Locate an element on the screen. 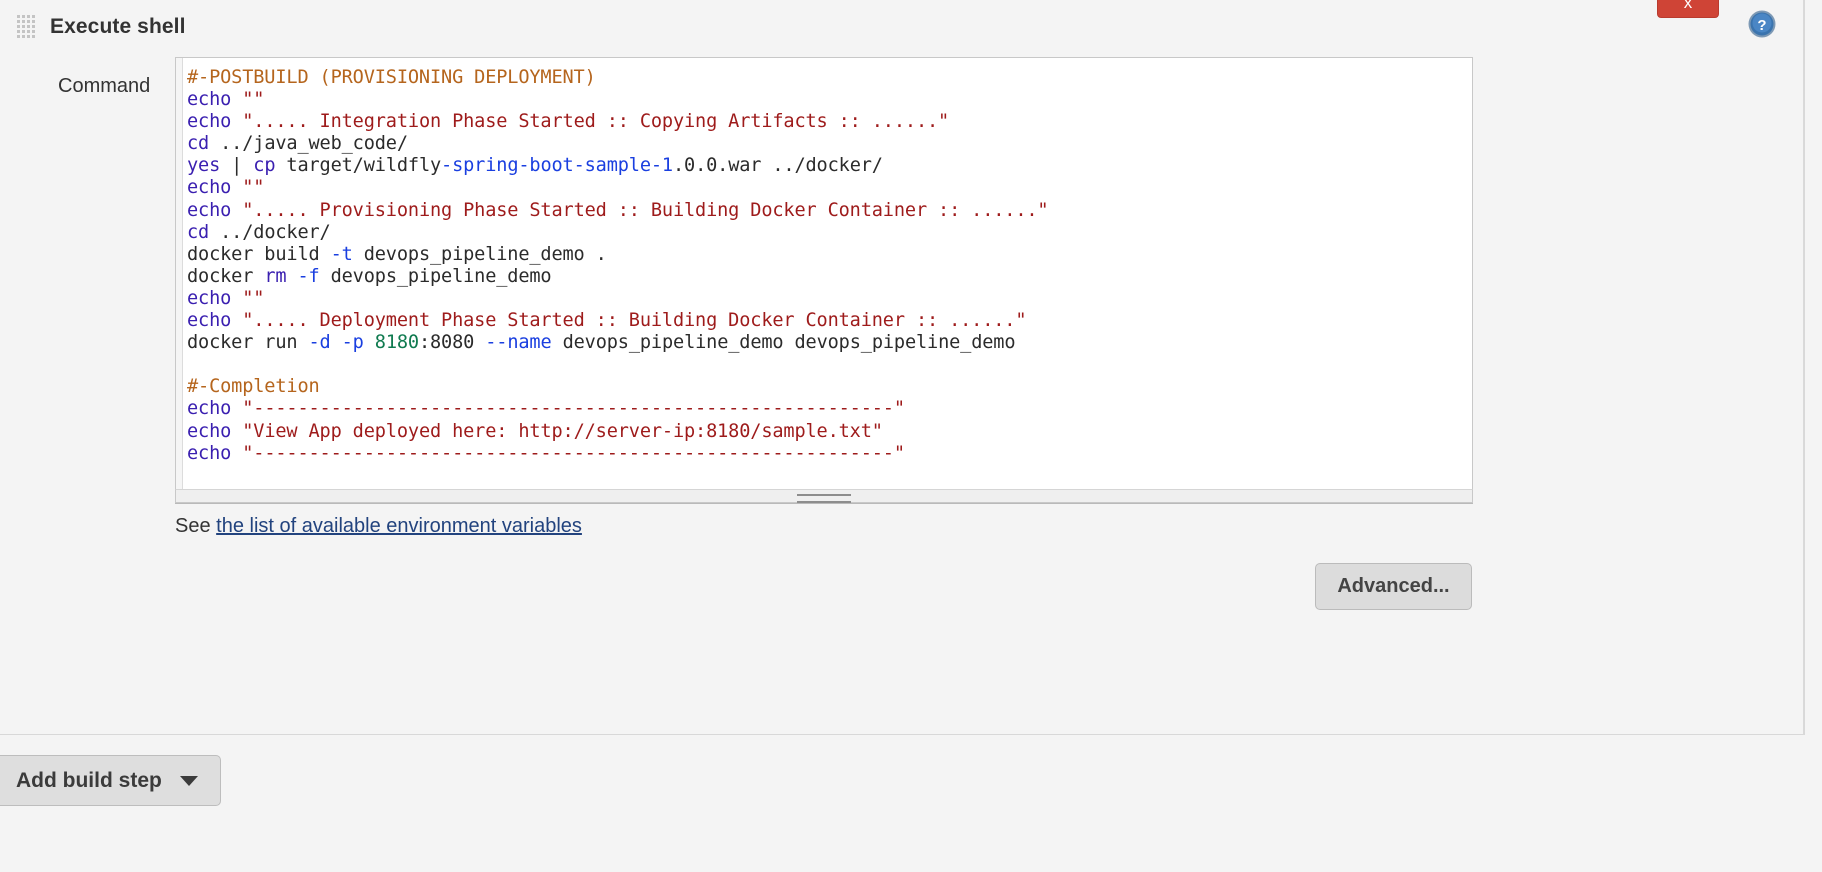 This screenshot has width=1822, height=872. build-step-header: Execute shell is located at coordinates (93, 27).